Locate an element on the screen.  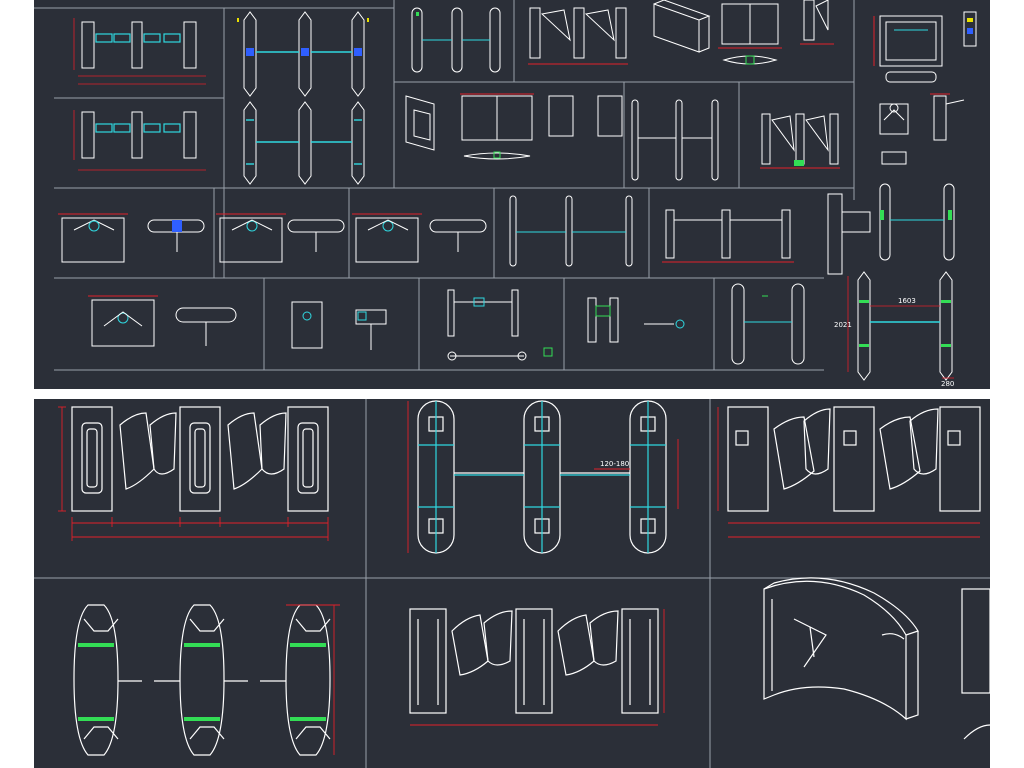
cell-oval-plan is located at coordinates (456, 40).